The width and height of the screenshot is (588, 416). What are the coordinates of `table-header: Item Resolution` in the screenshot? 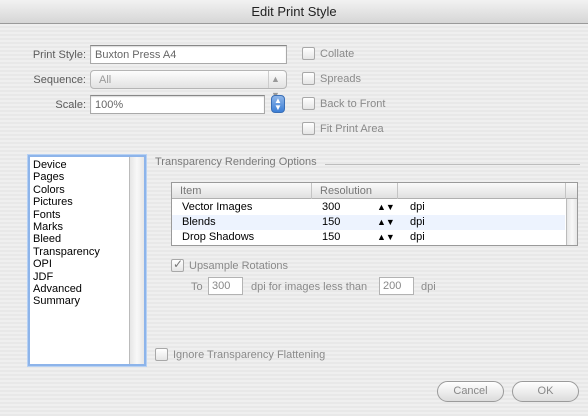 It's located at (374, 191).